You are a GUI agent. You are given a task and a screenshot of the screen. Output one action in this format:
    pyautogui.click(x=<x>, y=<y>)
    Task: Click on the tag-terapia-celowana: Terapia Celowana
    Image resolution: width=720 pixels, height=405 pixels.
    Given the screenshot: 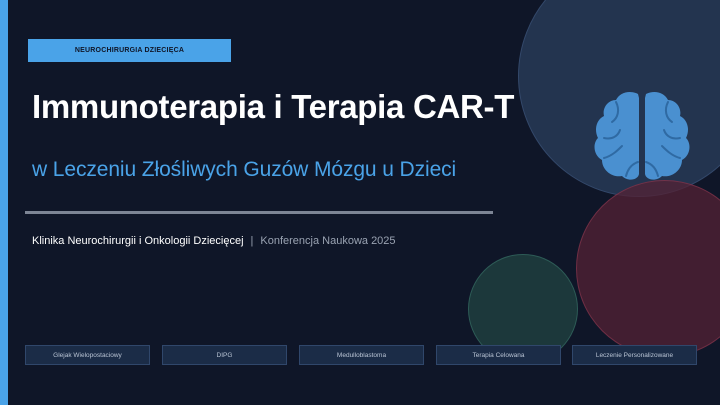 What is the action you would take?
    pyautogui.click(x=498, y=355)
    